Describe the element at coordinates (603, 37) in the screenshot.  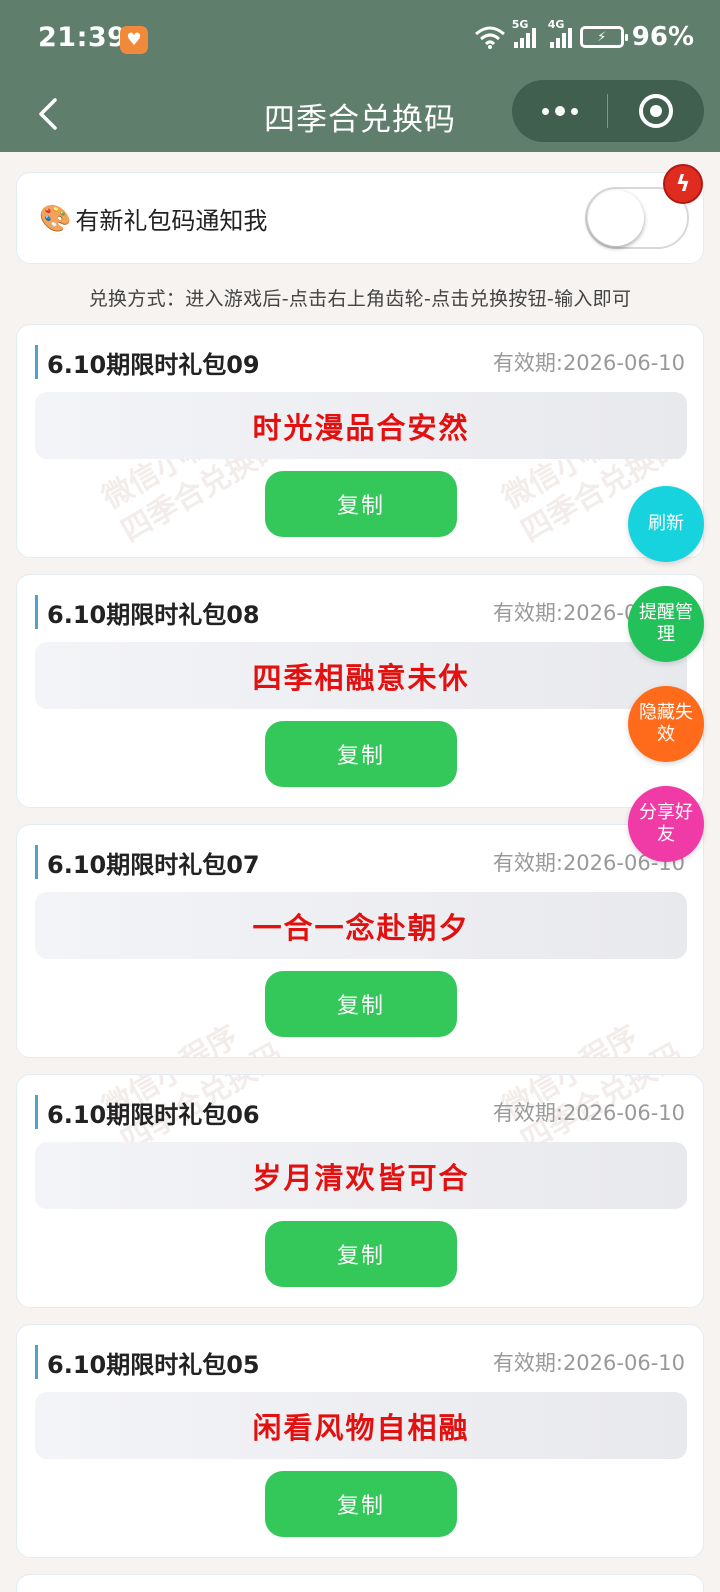
I see `battery-icon: ⚡` at that location.